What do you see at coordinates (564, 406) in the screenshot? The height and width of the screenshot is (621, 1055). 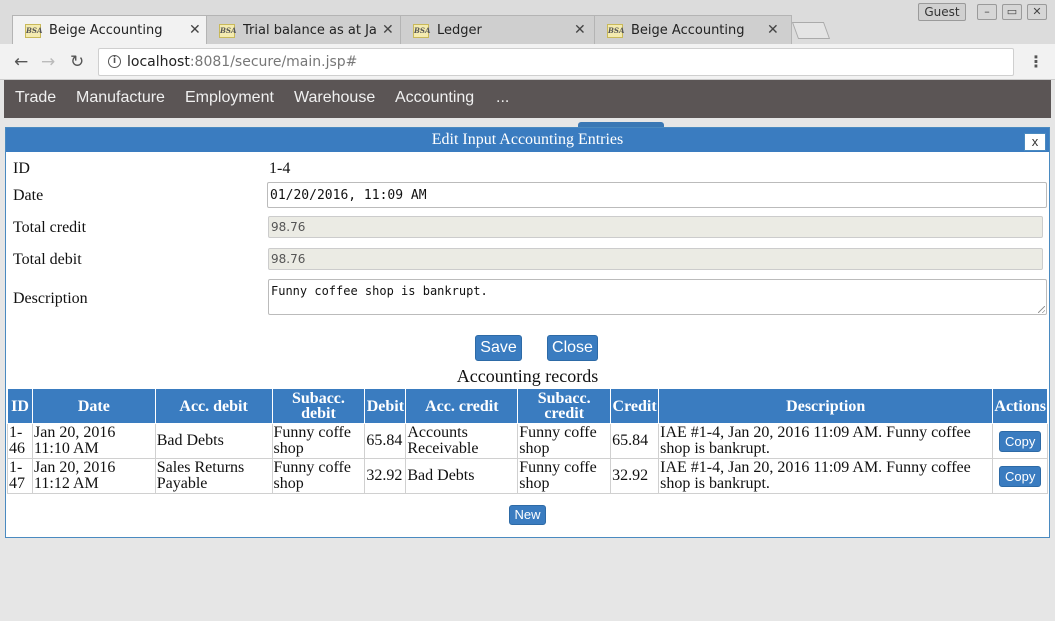 I see `column-header-subacc-credit: Subacc. credit` at bounding box center [564, 406].